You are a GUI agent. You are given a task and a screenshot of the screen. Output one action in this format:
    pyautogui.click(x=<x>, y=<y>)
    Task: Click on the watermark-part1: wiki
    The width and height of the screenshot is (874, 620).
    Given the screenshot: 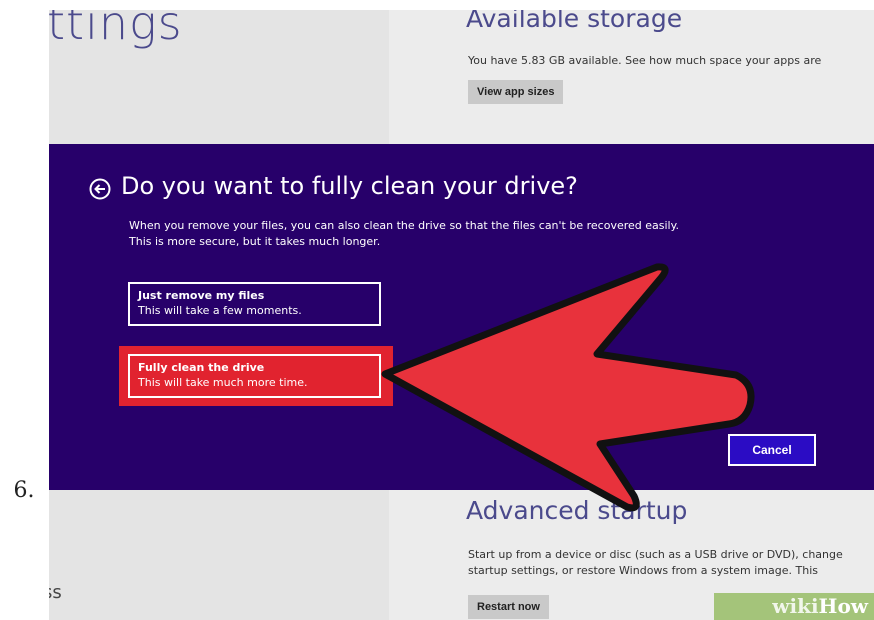 What is the action you would take?
    pyautogui.click(x=795, y=606)
    